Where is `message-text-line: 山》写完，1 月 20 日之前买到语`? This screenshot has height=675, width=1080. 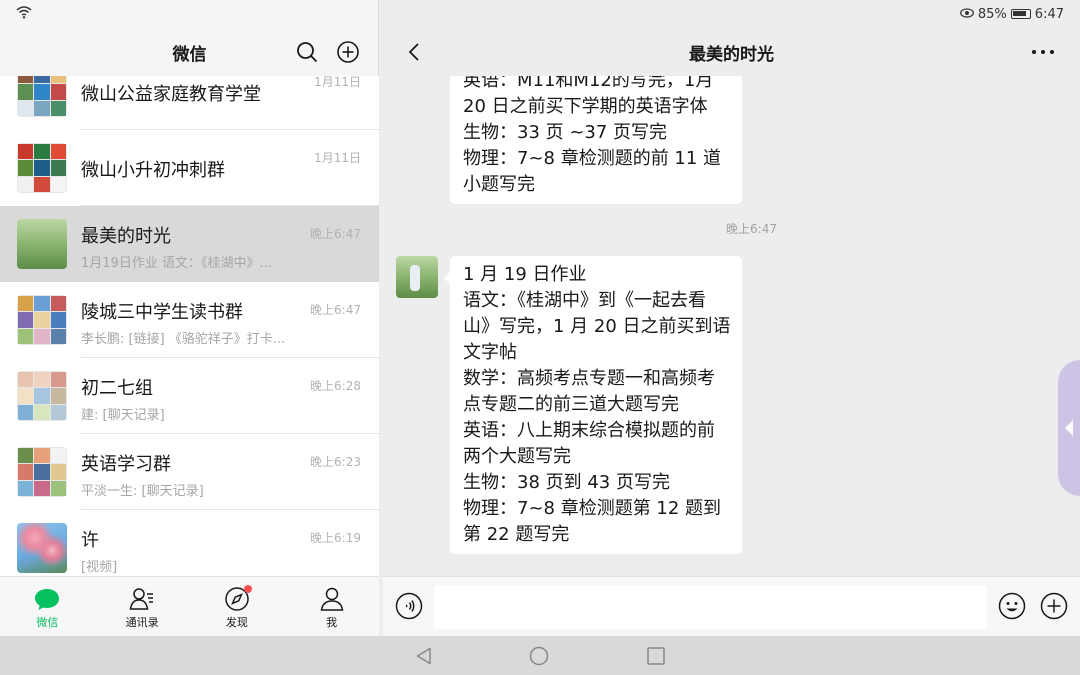
message-text-line: 山》写完，1 月 20 日之前买到语 is located at coordinates (597, 326).